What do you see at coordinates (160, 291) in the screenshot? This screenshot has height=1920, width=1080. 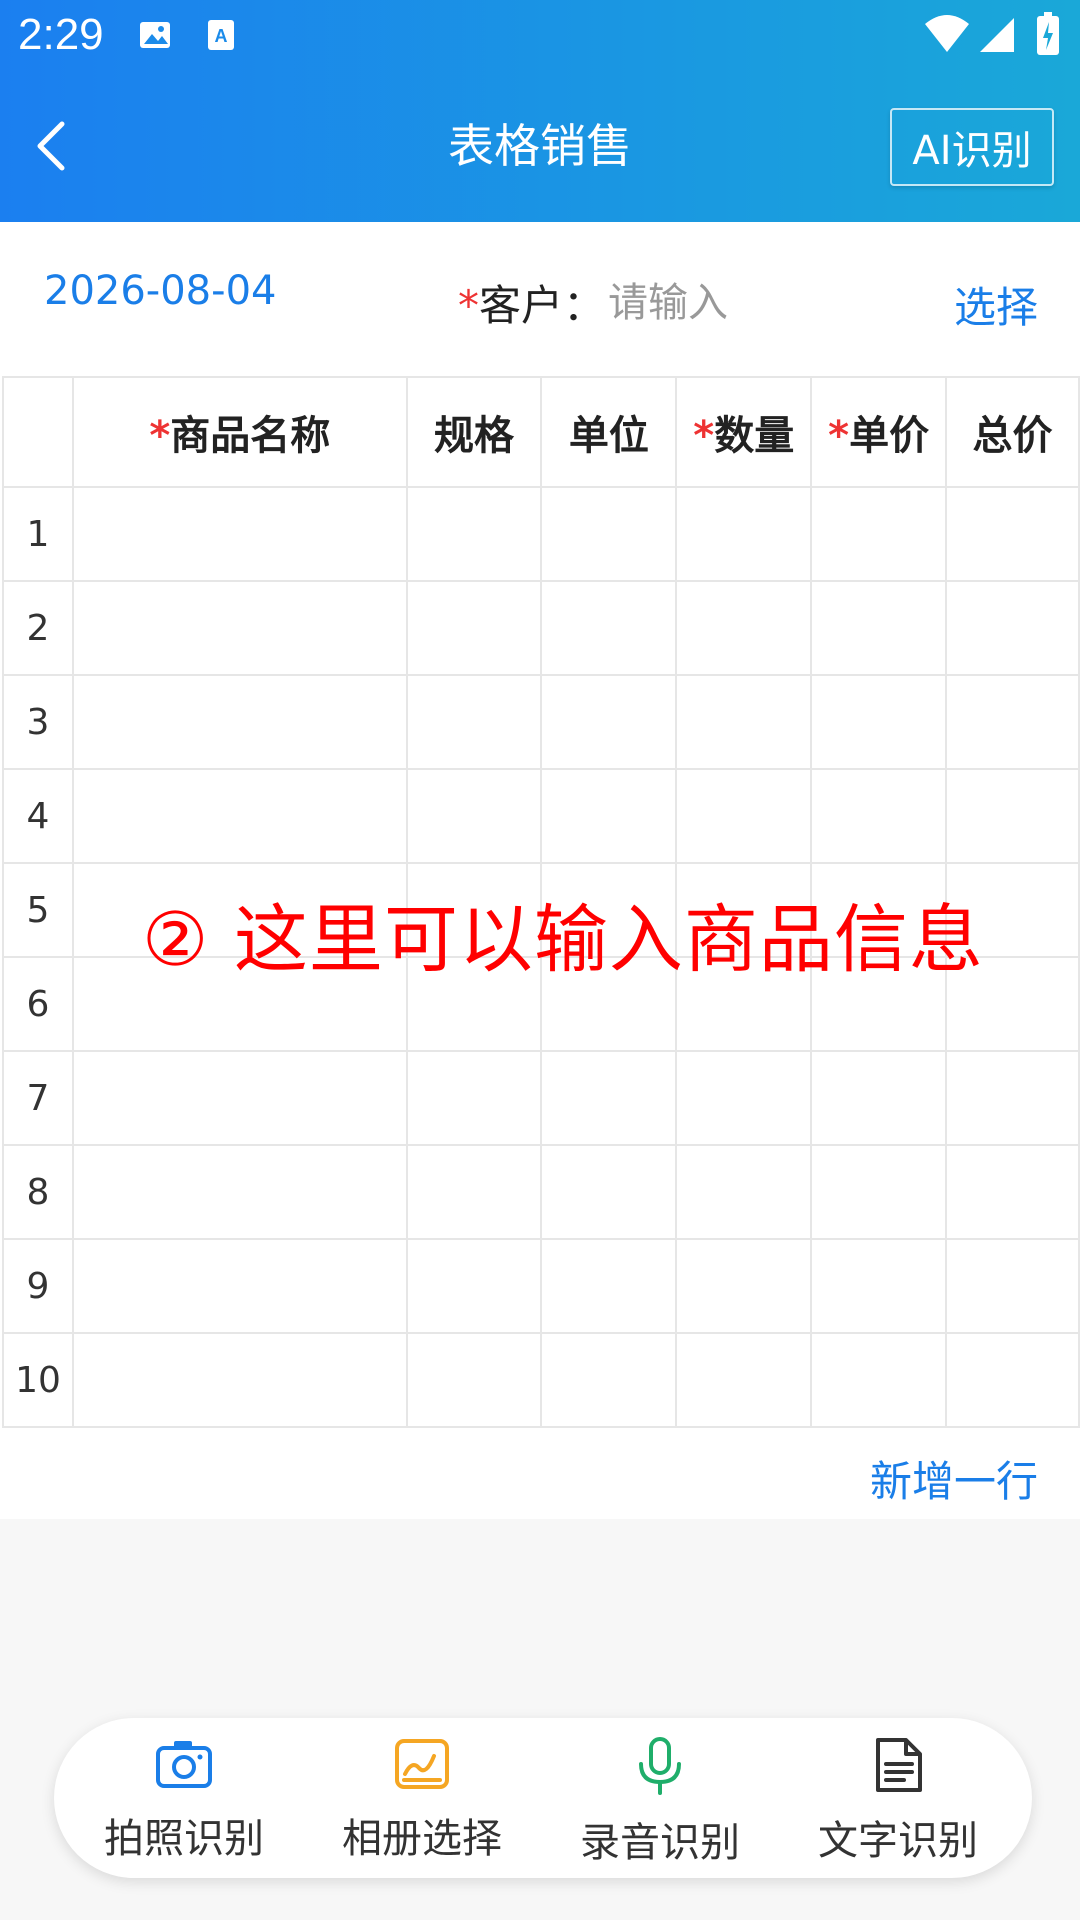 I see `date-picker: 2026-08-04` at bounding box center [160, 291].